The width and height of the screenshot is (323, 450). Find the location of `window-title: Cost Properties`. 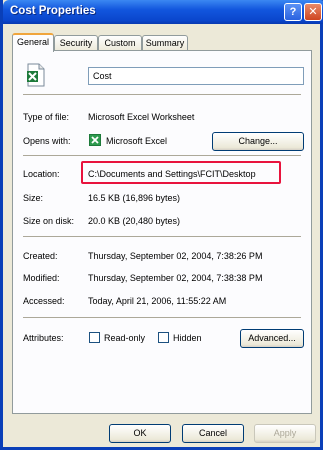

window-title: Cost Properties is located at coordinates (53, 11).